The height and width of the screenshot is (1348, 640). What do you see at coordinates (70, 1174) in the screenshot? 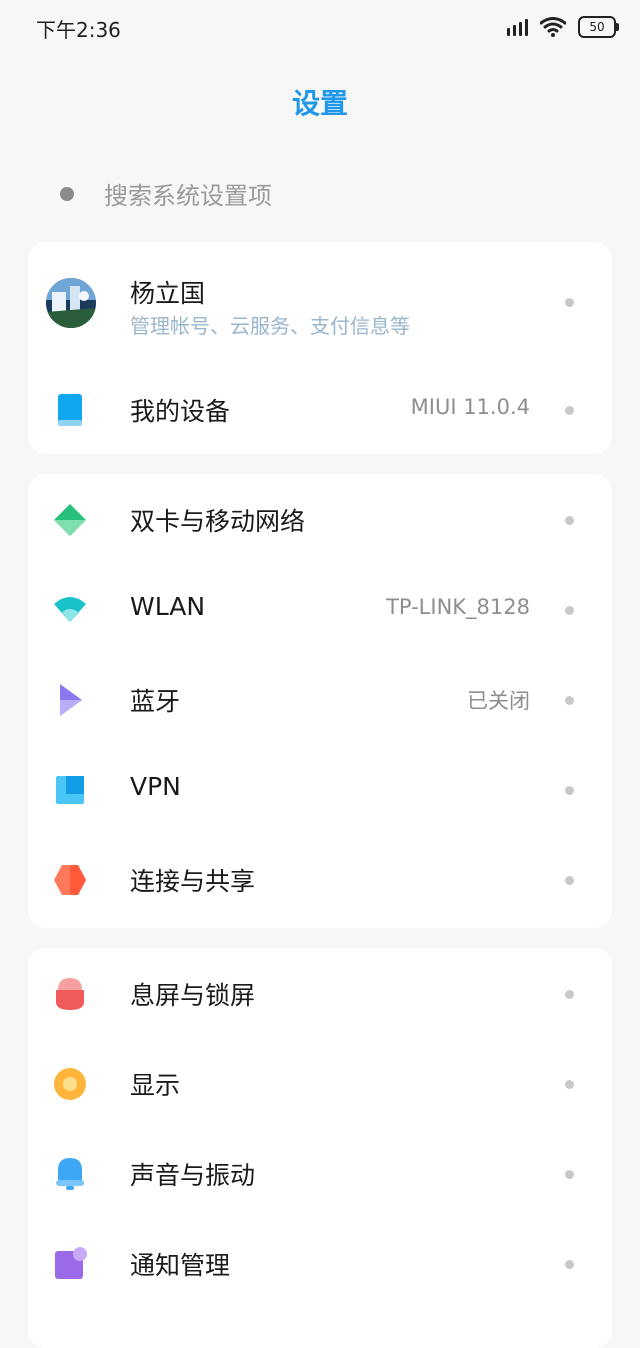
I see `bell-icon` at bounding box center [70, 1174].